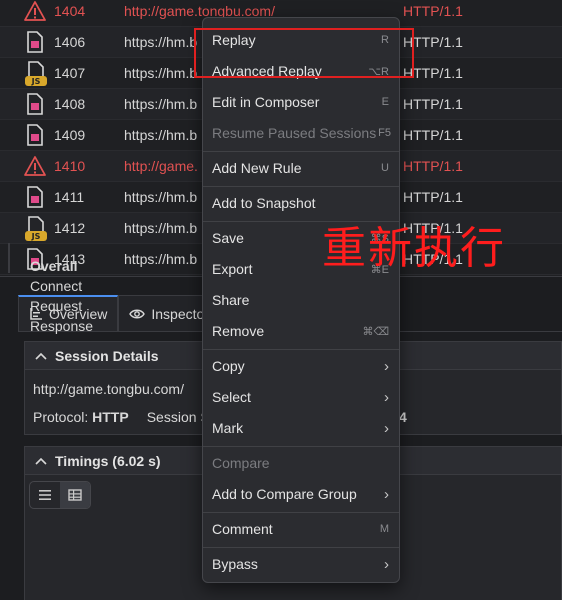 Image resolution: width=562 pixels, height=600 pixels. Describe the element at coordinates (75, 495) in the screenshot. I see `table-view-icon` at that location.